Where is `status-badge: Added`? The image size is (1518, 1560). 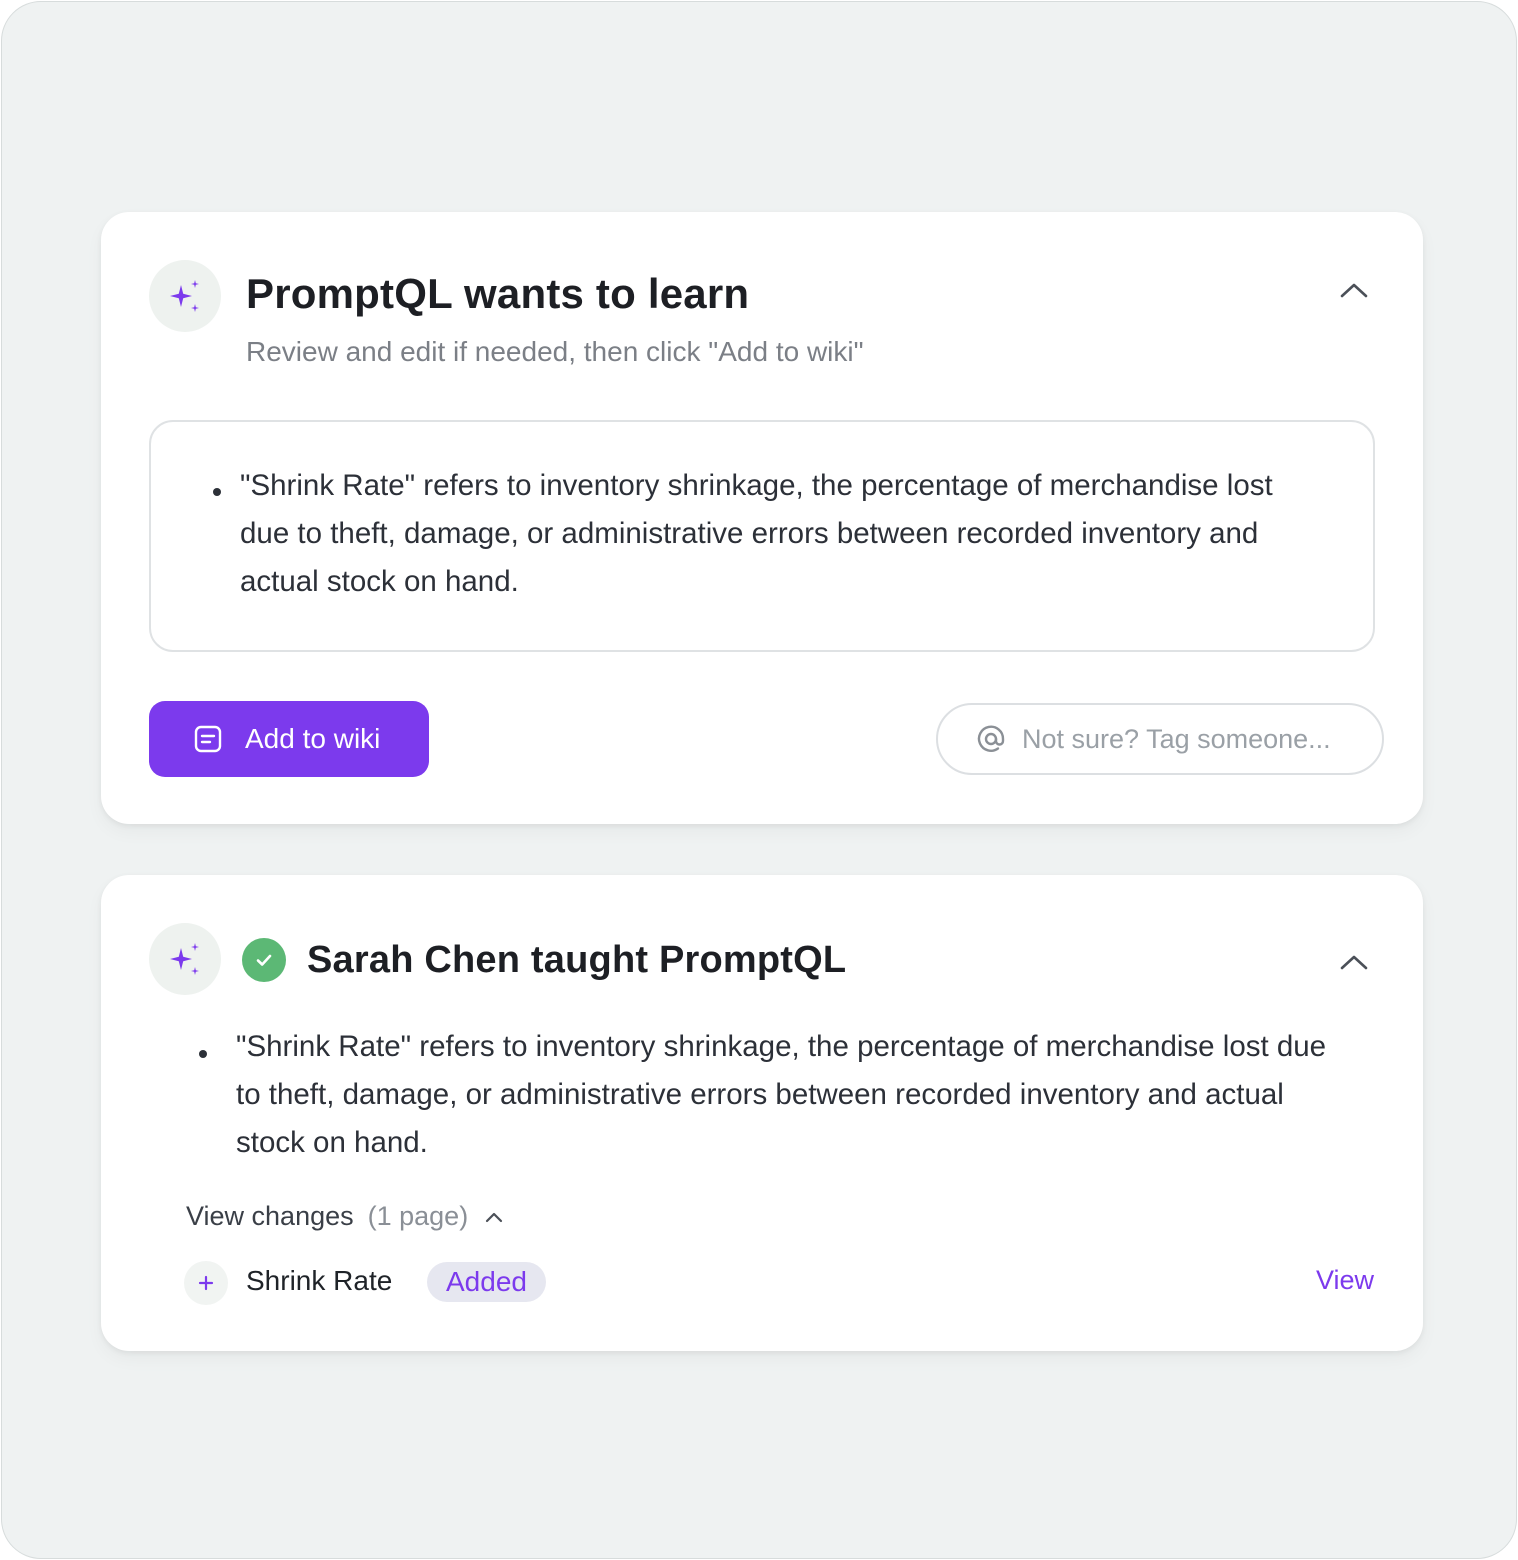
status-badge: Added is located at coordinates (486, 1282).